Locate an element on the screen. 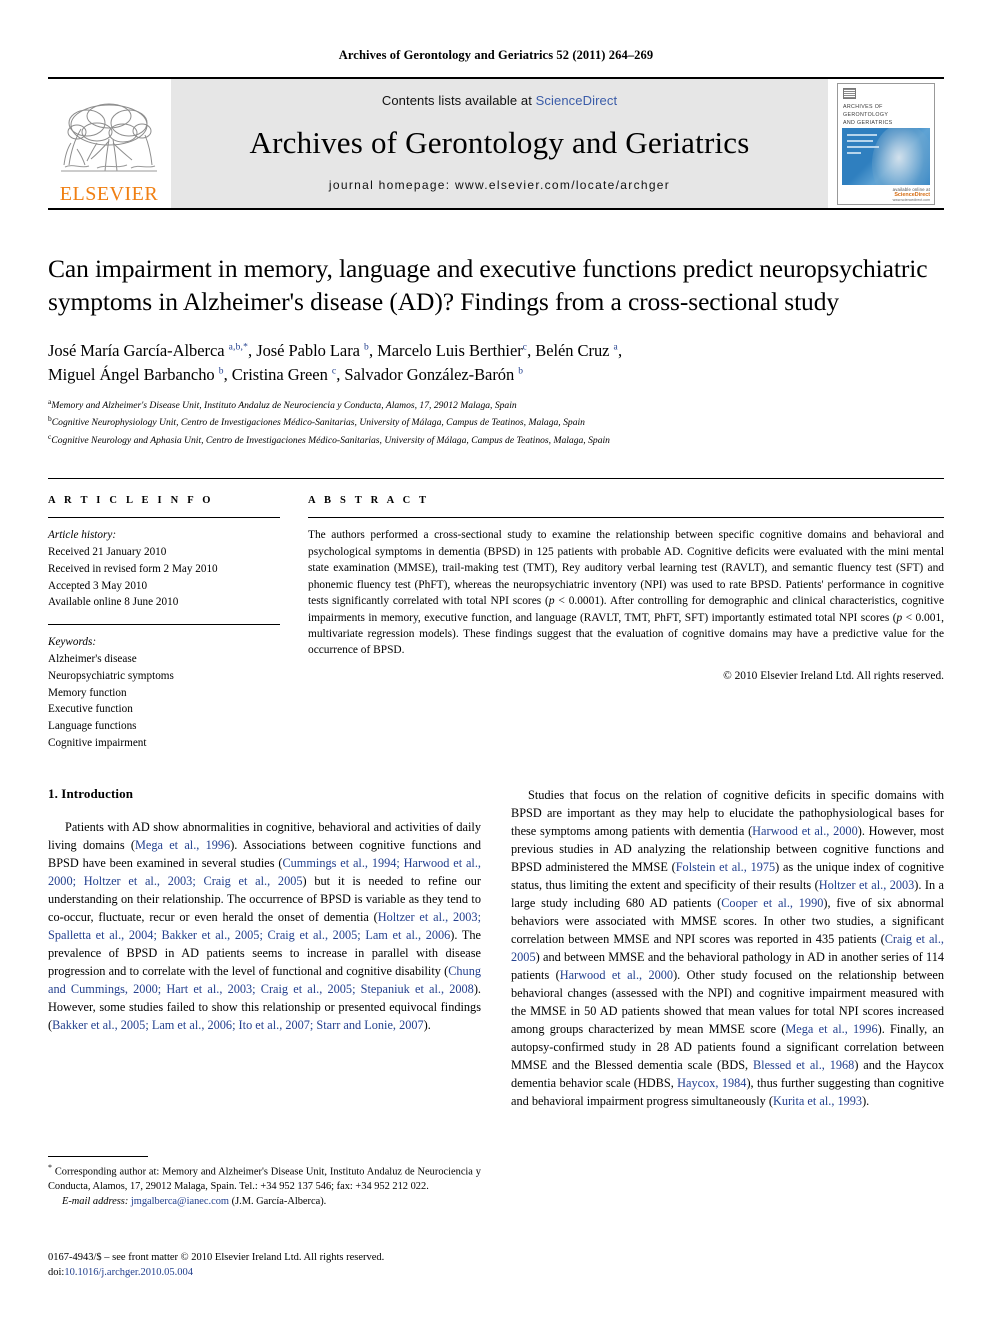  cover-title-line1: ARCHIVES OF GERONTOLOGY is located at coordinates (866, 110).